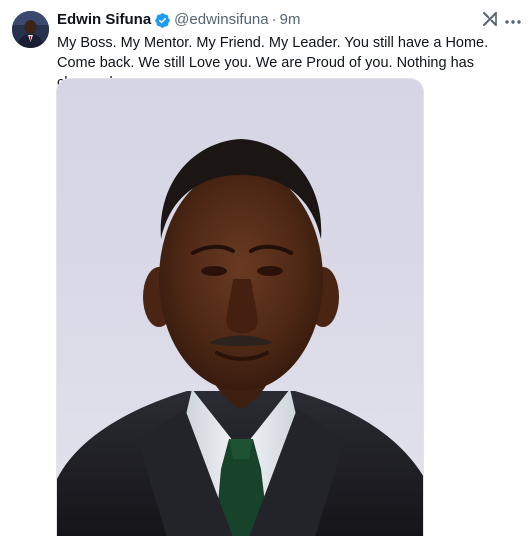 Image resolution: width=529 pixels, height=536 pixels. I want to click on author-handle: @edwinsifuna, so click(221, 20).